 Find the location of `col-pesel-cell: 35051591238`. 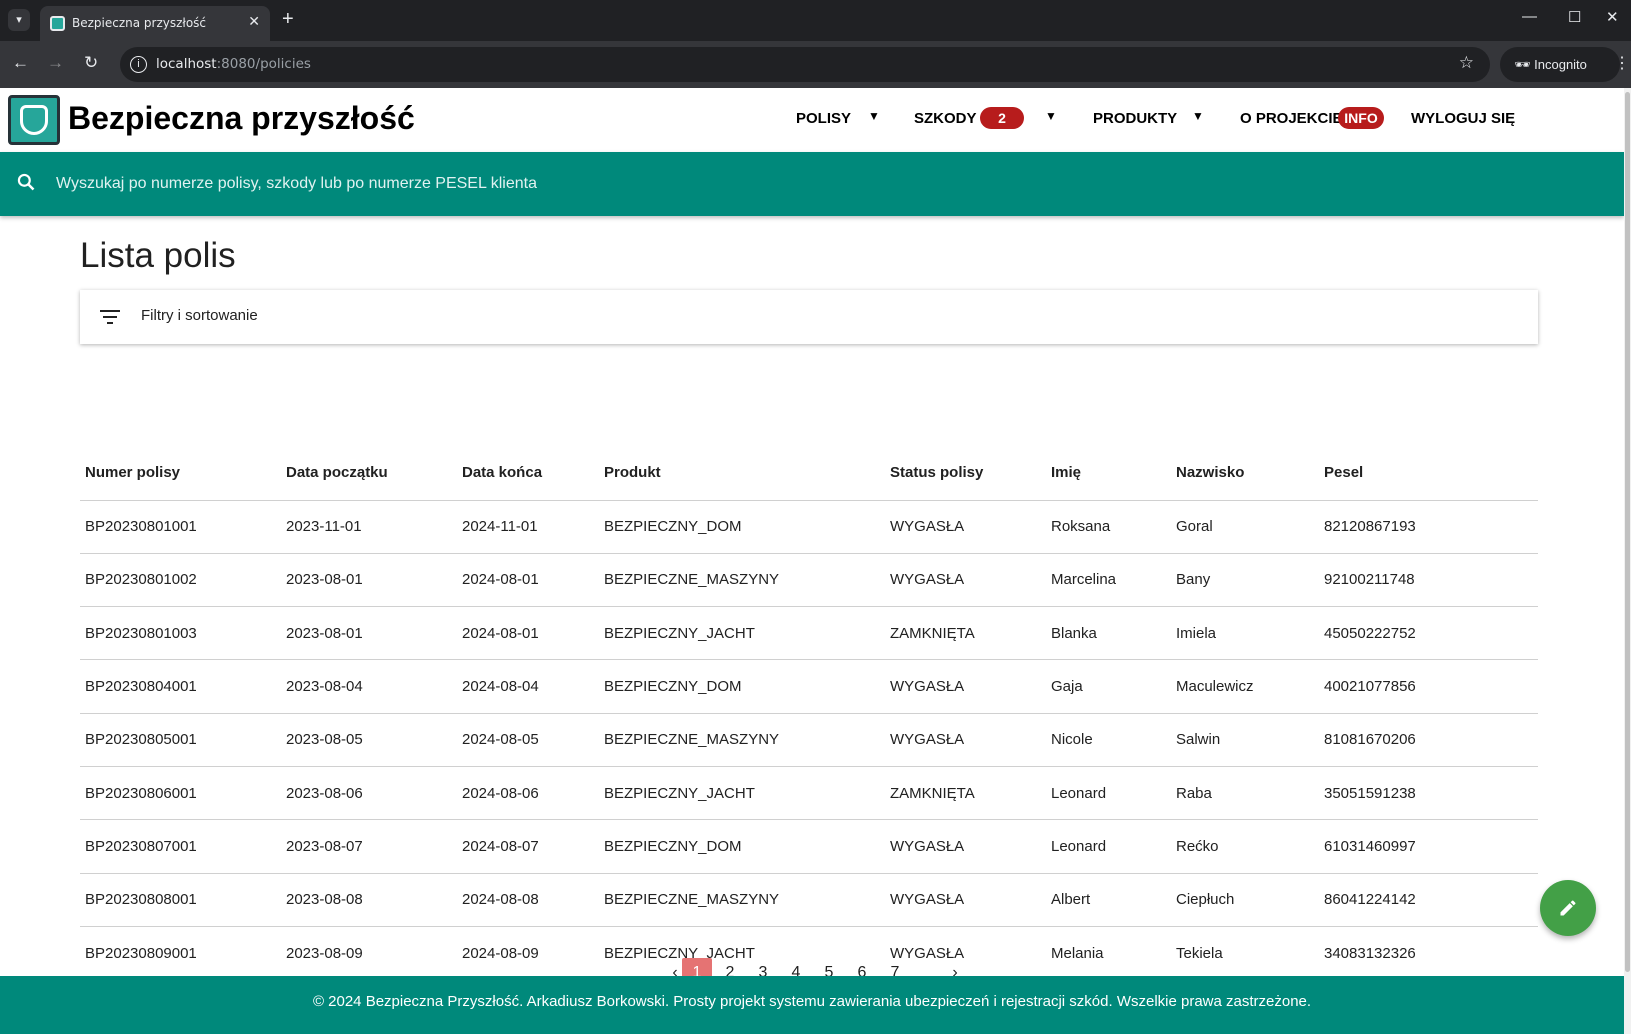

col-pesel-cell: 35051591238 is located at coordinates (1428, 793).